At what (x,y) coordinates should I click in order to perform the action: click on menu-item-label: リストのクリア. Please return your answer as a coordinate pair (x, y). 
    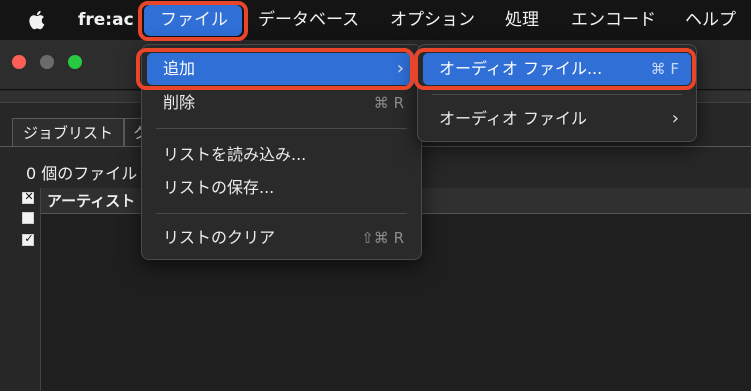
    Looking at the image, I should click on (219, 237).